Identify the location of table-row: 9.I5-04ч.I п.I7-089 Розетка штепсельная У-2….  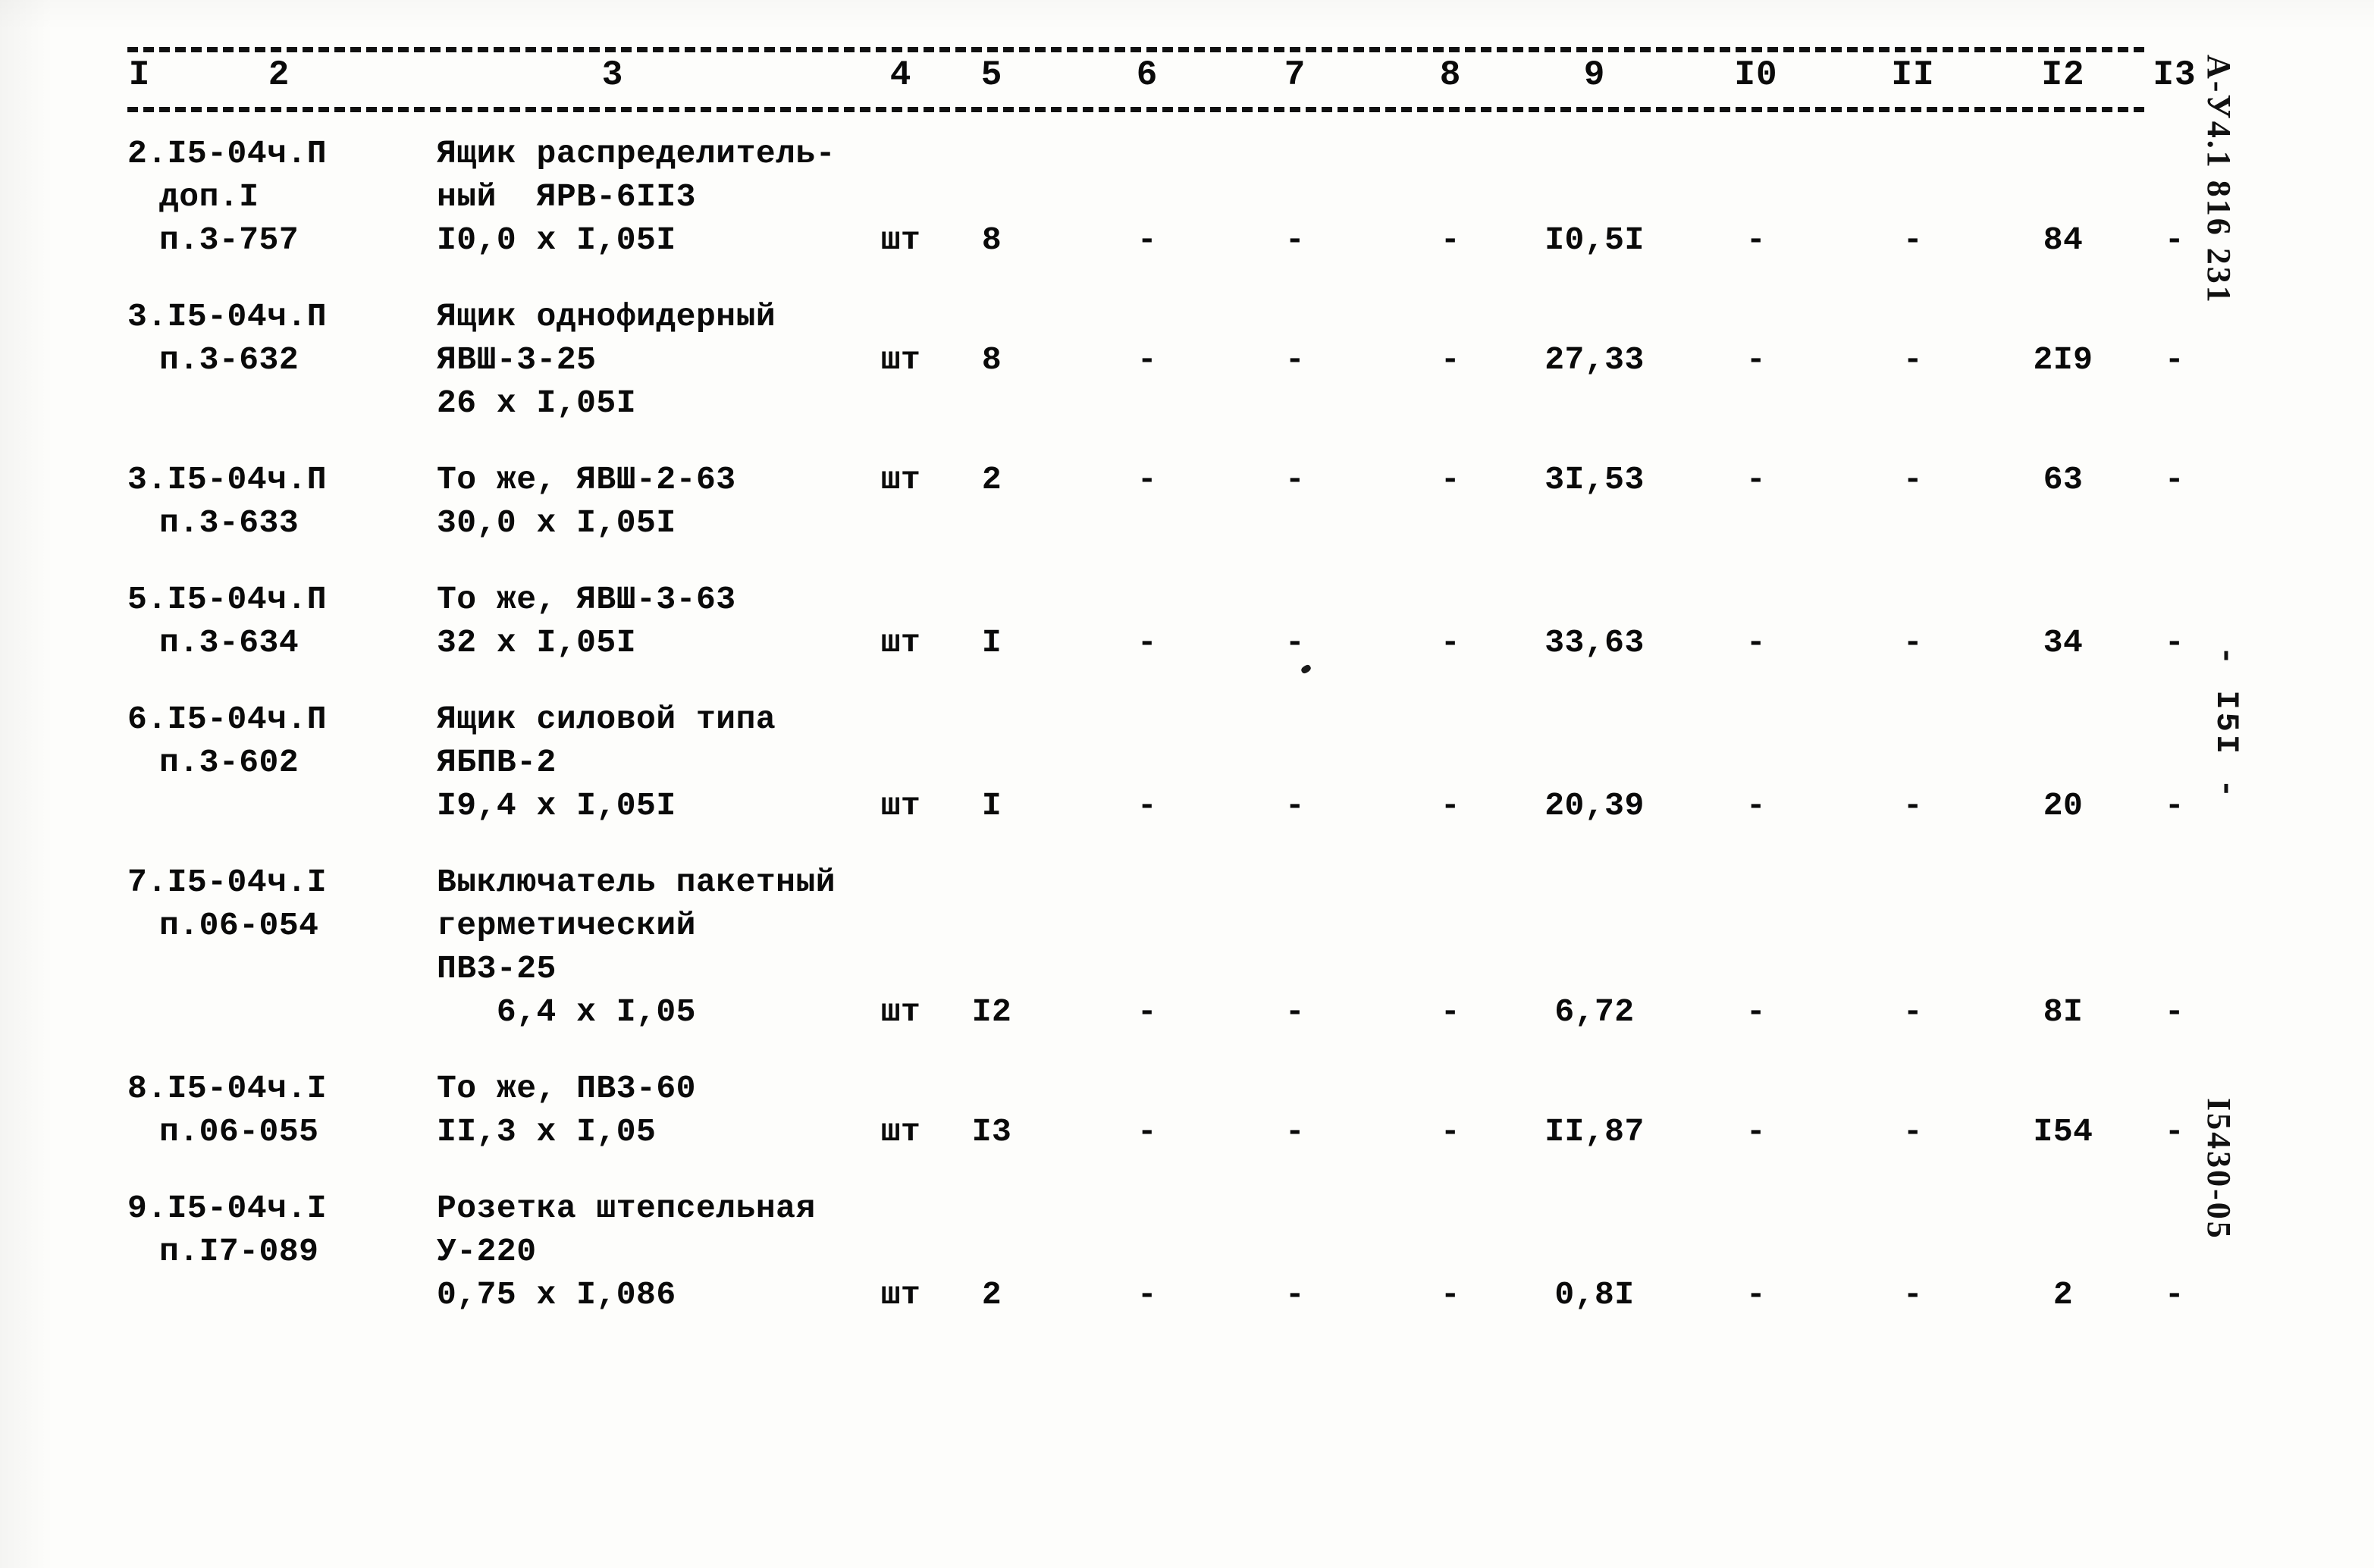
(1155, 1252).